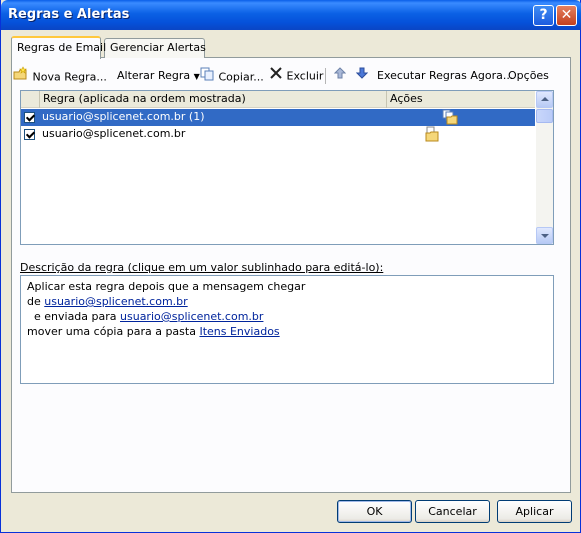 The height and width of the screenshot is (533, 581). What do you see at coordinates (278, 134) in the screenshot?
I see `rule-row: usuario@splicenet.com.br` at bounding box center [278, 134].